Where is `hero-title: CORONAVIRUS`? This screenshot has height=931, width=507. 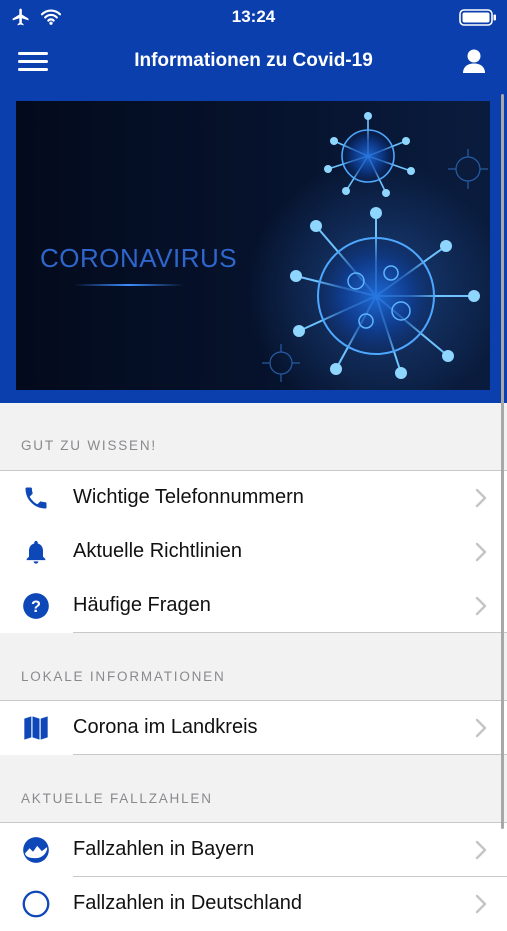 hero-title: CORONAVIRUS is located at coordinates (139, 258).